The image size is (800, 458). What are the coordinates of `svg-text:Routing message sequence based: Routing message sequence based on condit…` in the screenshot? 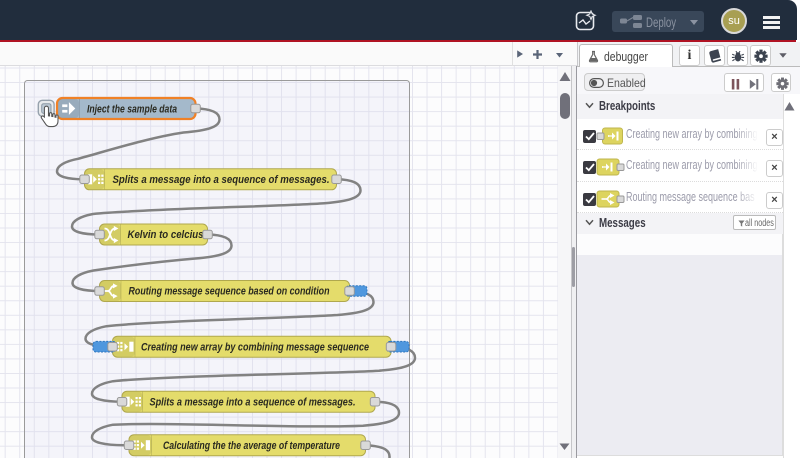 It's located at (229, 292).